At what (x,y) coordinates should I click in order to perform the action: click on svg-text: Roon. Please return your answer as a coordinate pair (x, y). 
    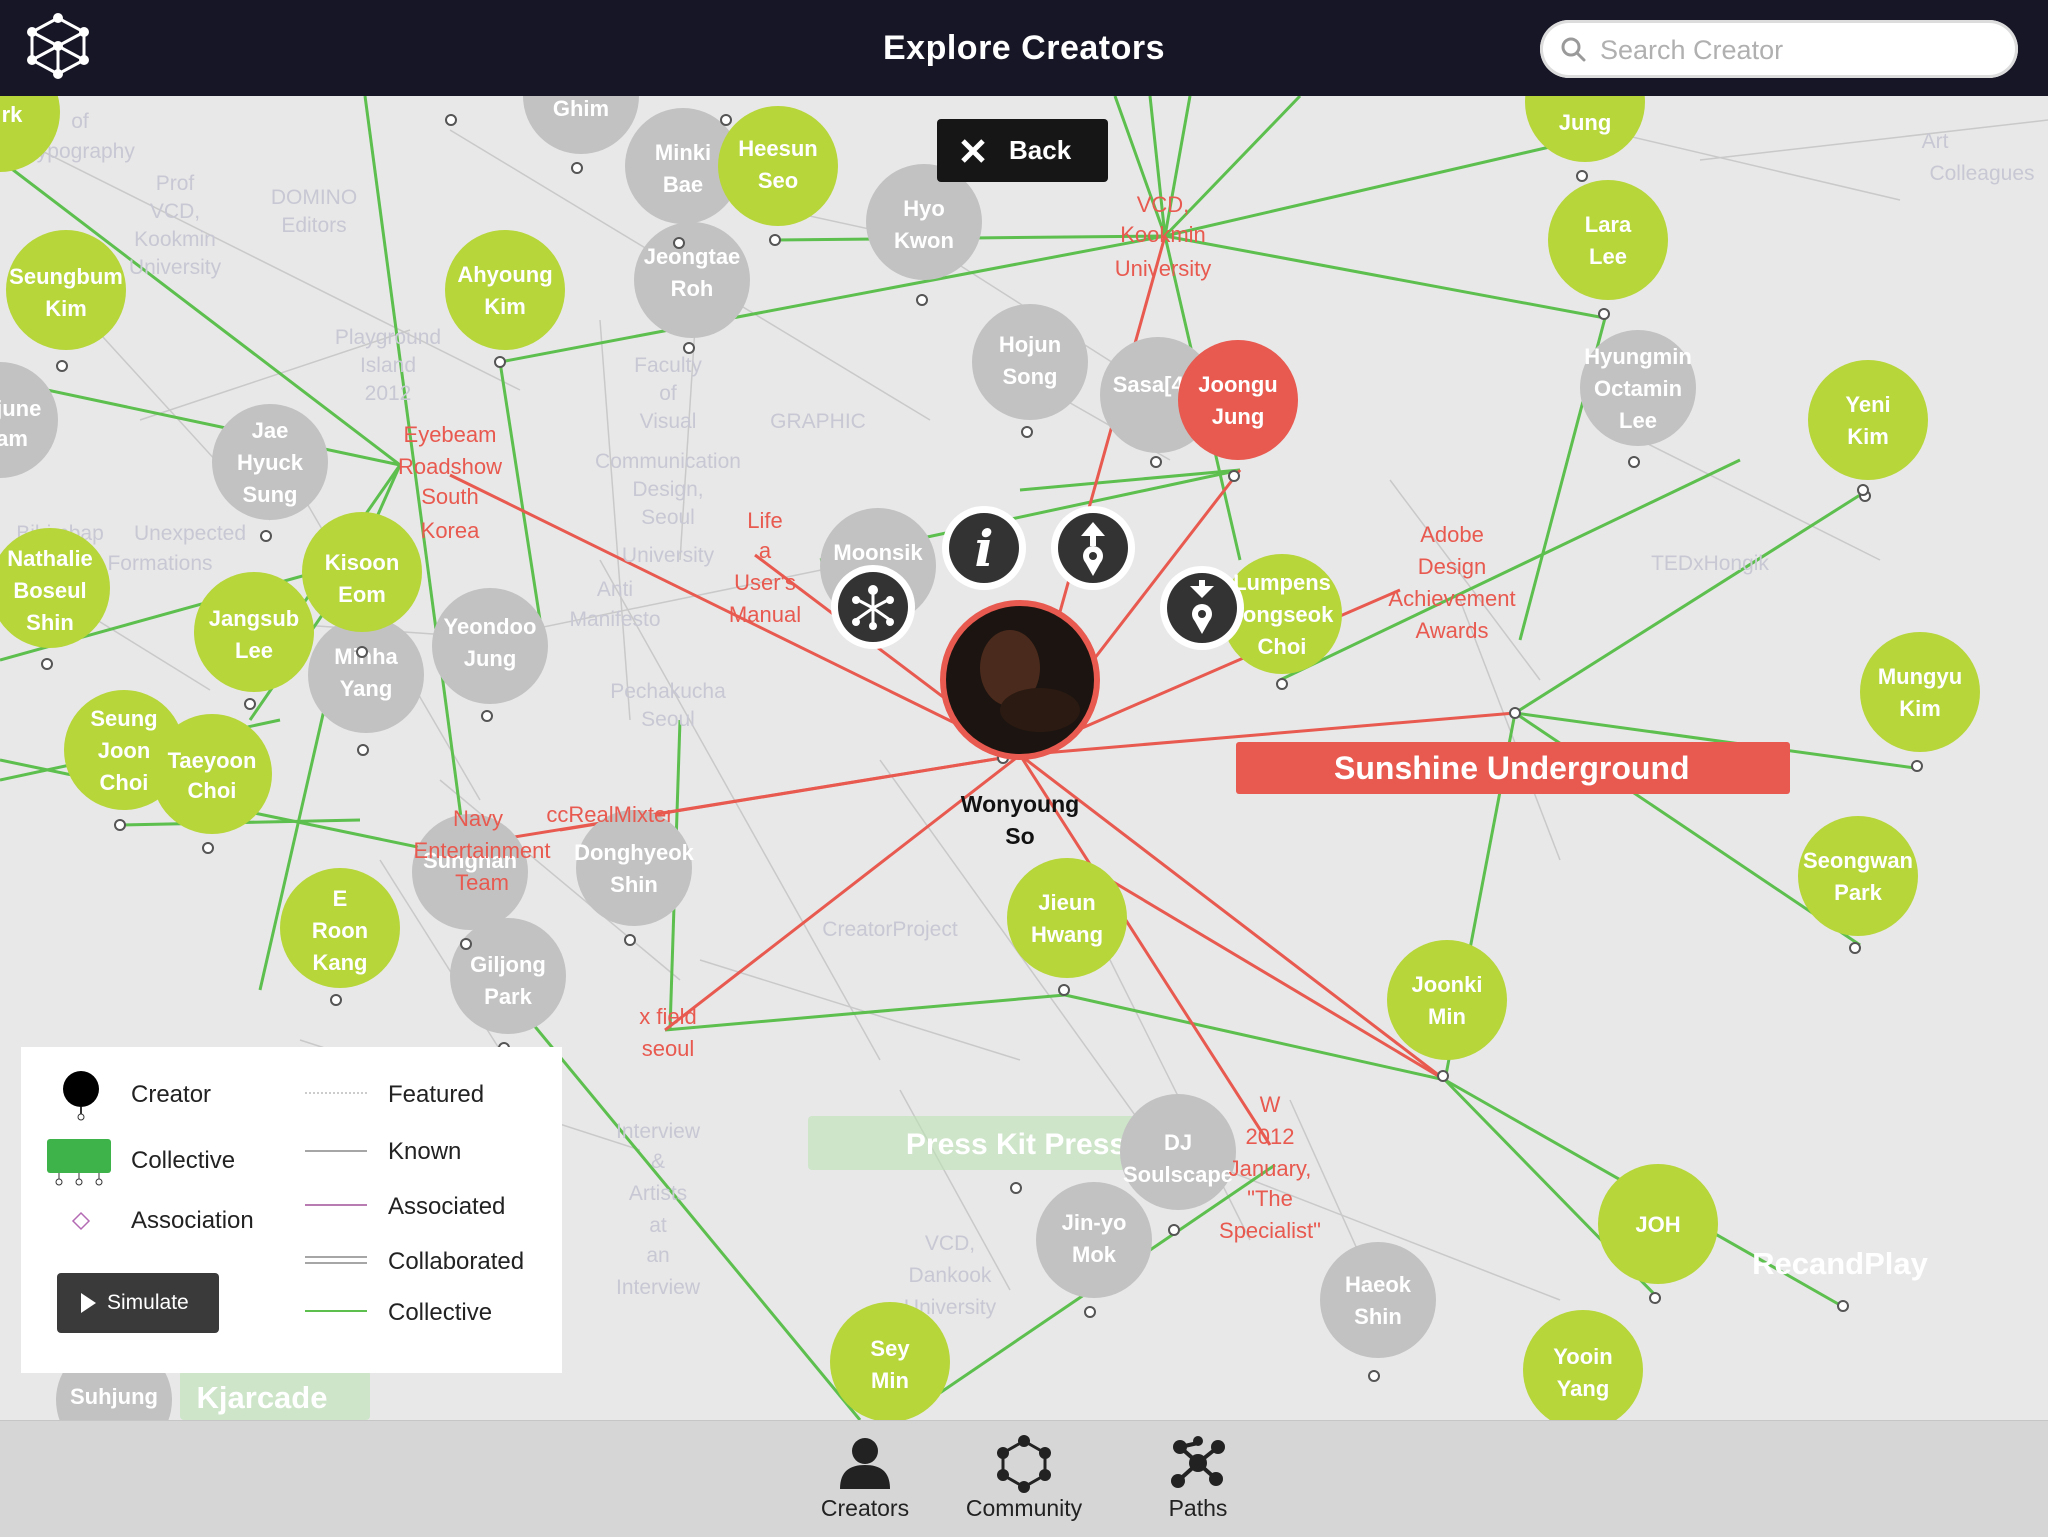
    Looking at the image, I should click on (340, 930).